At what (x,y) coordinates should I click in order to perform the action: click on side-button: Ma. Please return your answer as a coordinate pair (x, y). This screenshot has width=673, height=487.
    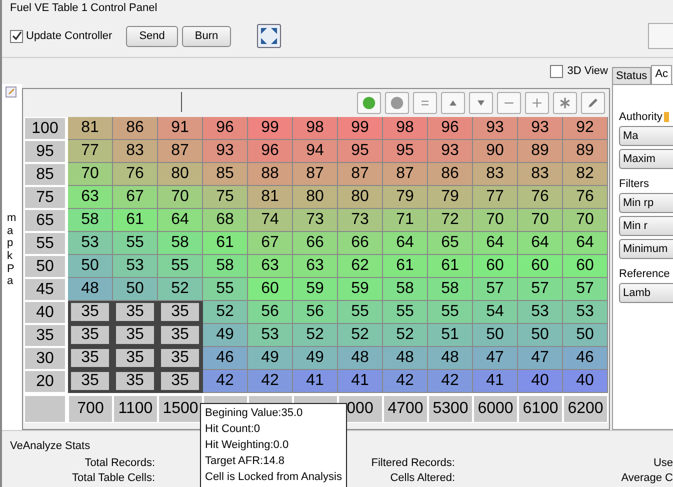
    Looking at the image, I should click on (646, 136).